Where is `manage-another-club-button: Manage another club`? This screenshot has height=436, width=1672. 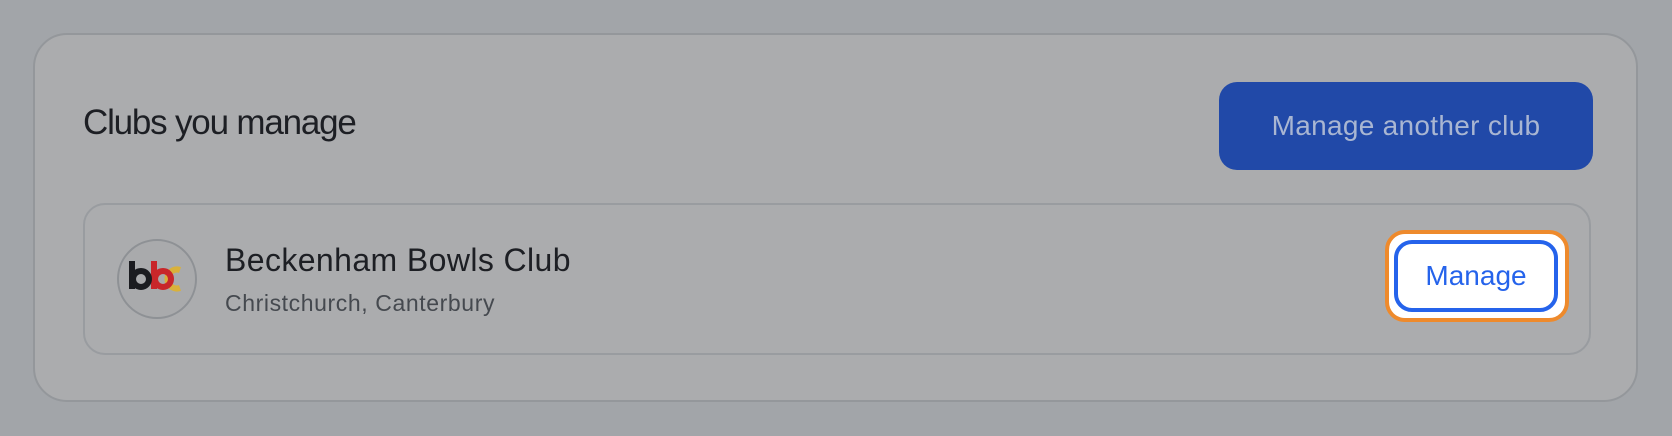
manage-another-club-button: Manage another club is located at coordinates (1406, 126).